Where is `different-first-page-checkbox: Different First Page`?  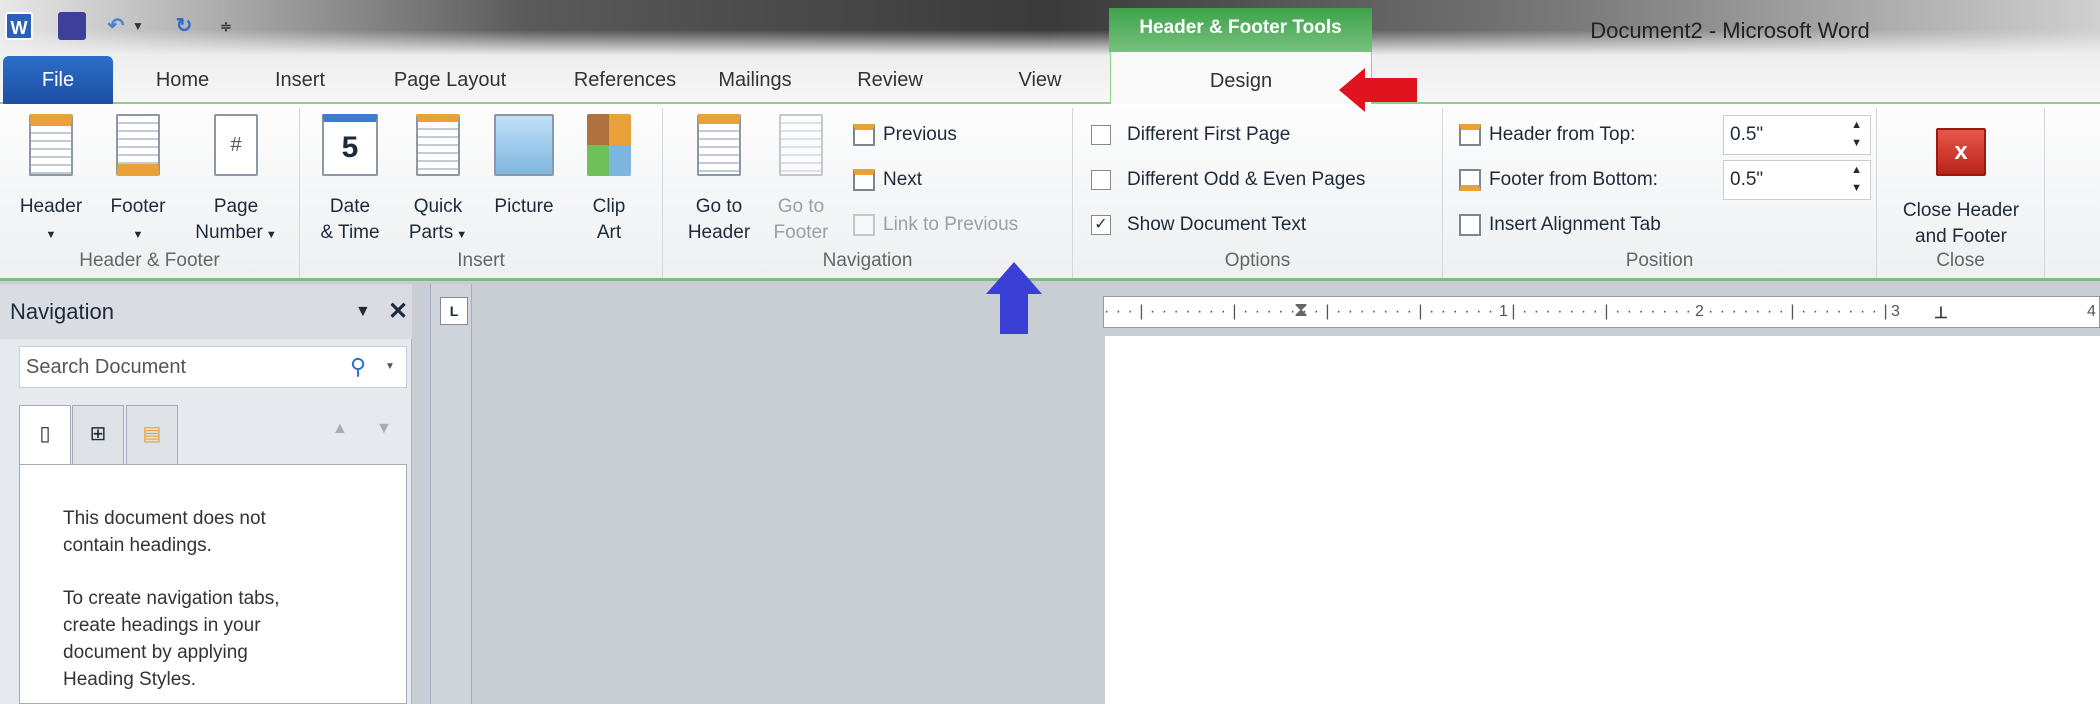
different-first-page-checkbox: Different First Page is located at coordinates (1190, 135).